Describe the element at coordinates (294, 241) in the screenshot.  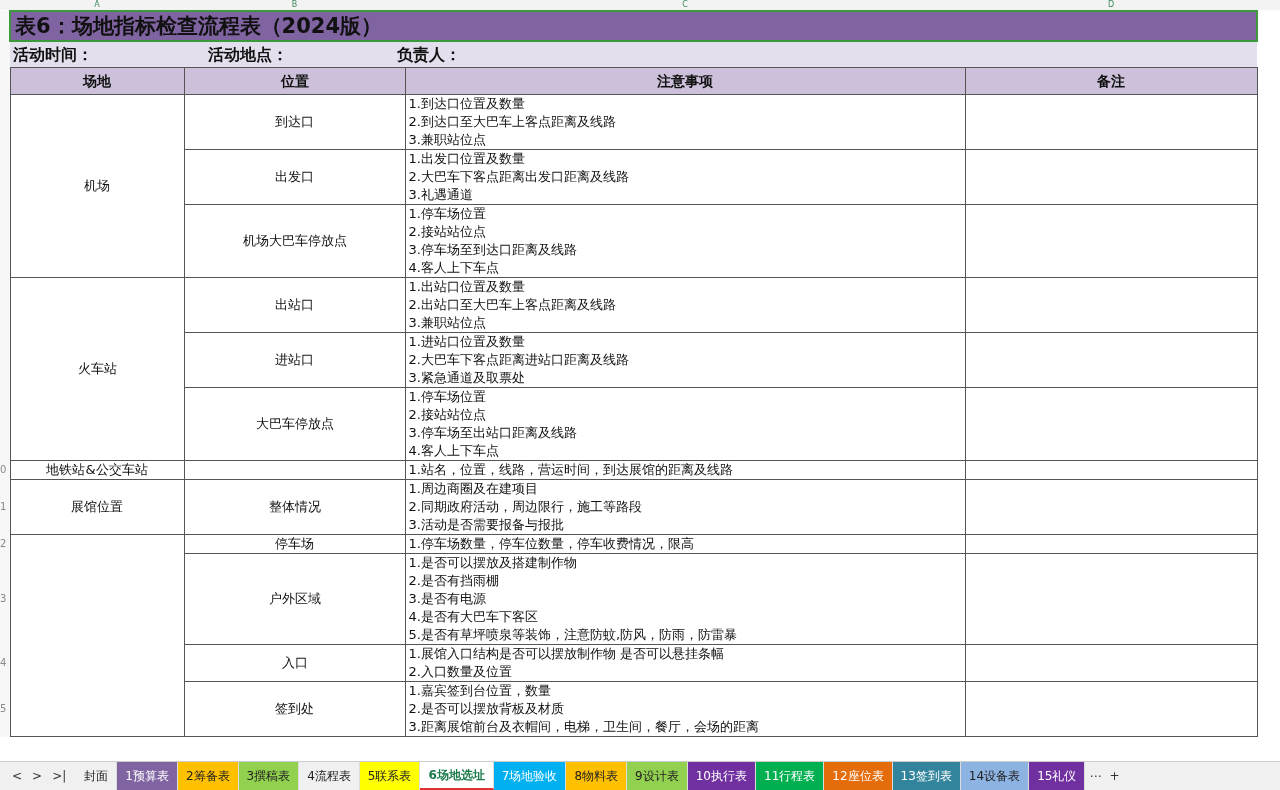
I see `table-cell: 机场大巴车停放点` at that location.